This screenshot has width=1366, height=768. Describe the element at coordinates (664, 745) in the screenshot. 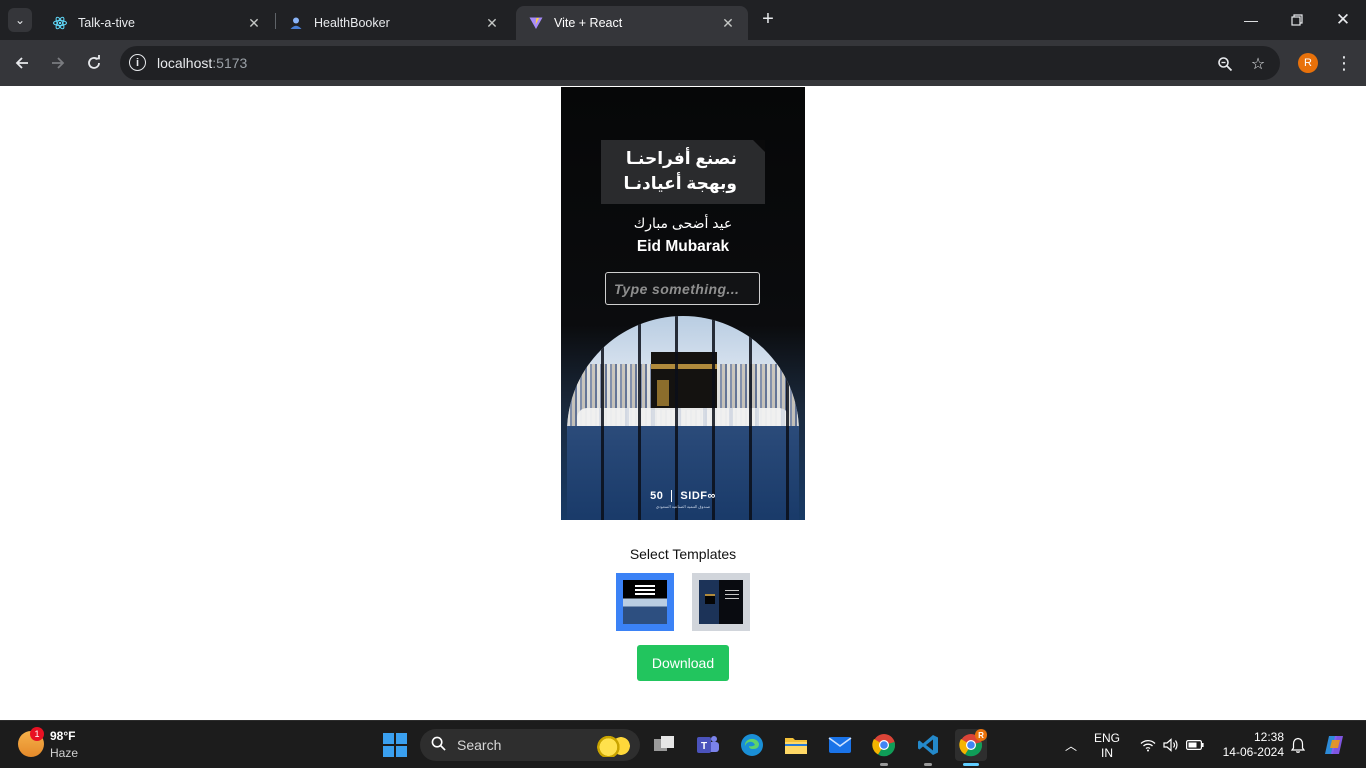

I see `task-view-icon` at that location.